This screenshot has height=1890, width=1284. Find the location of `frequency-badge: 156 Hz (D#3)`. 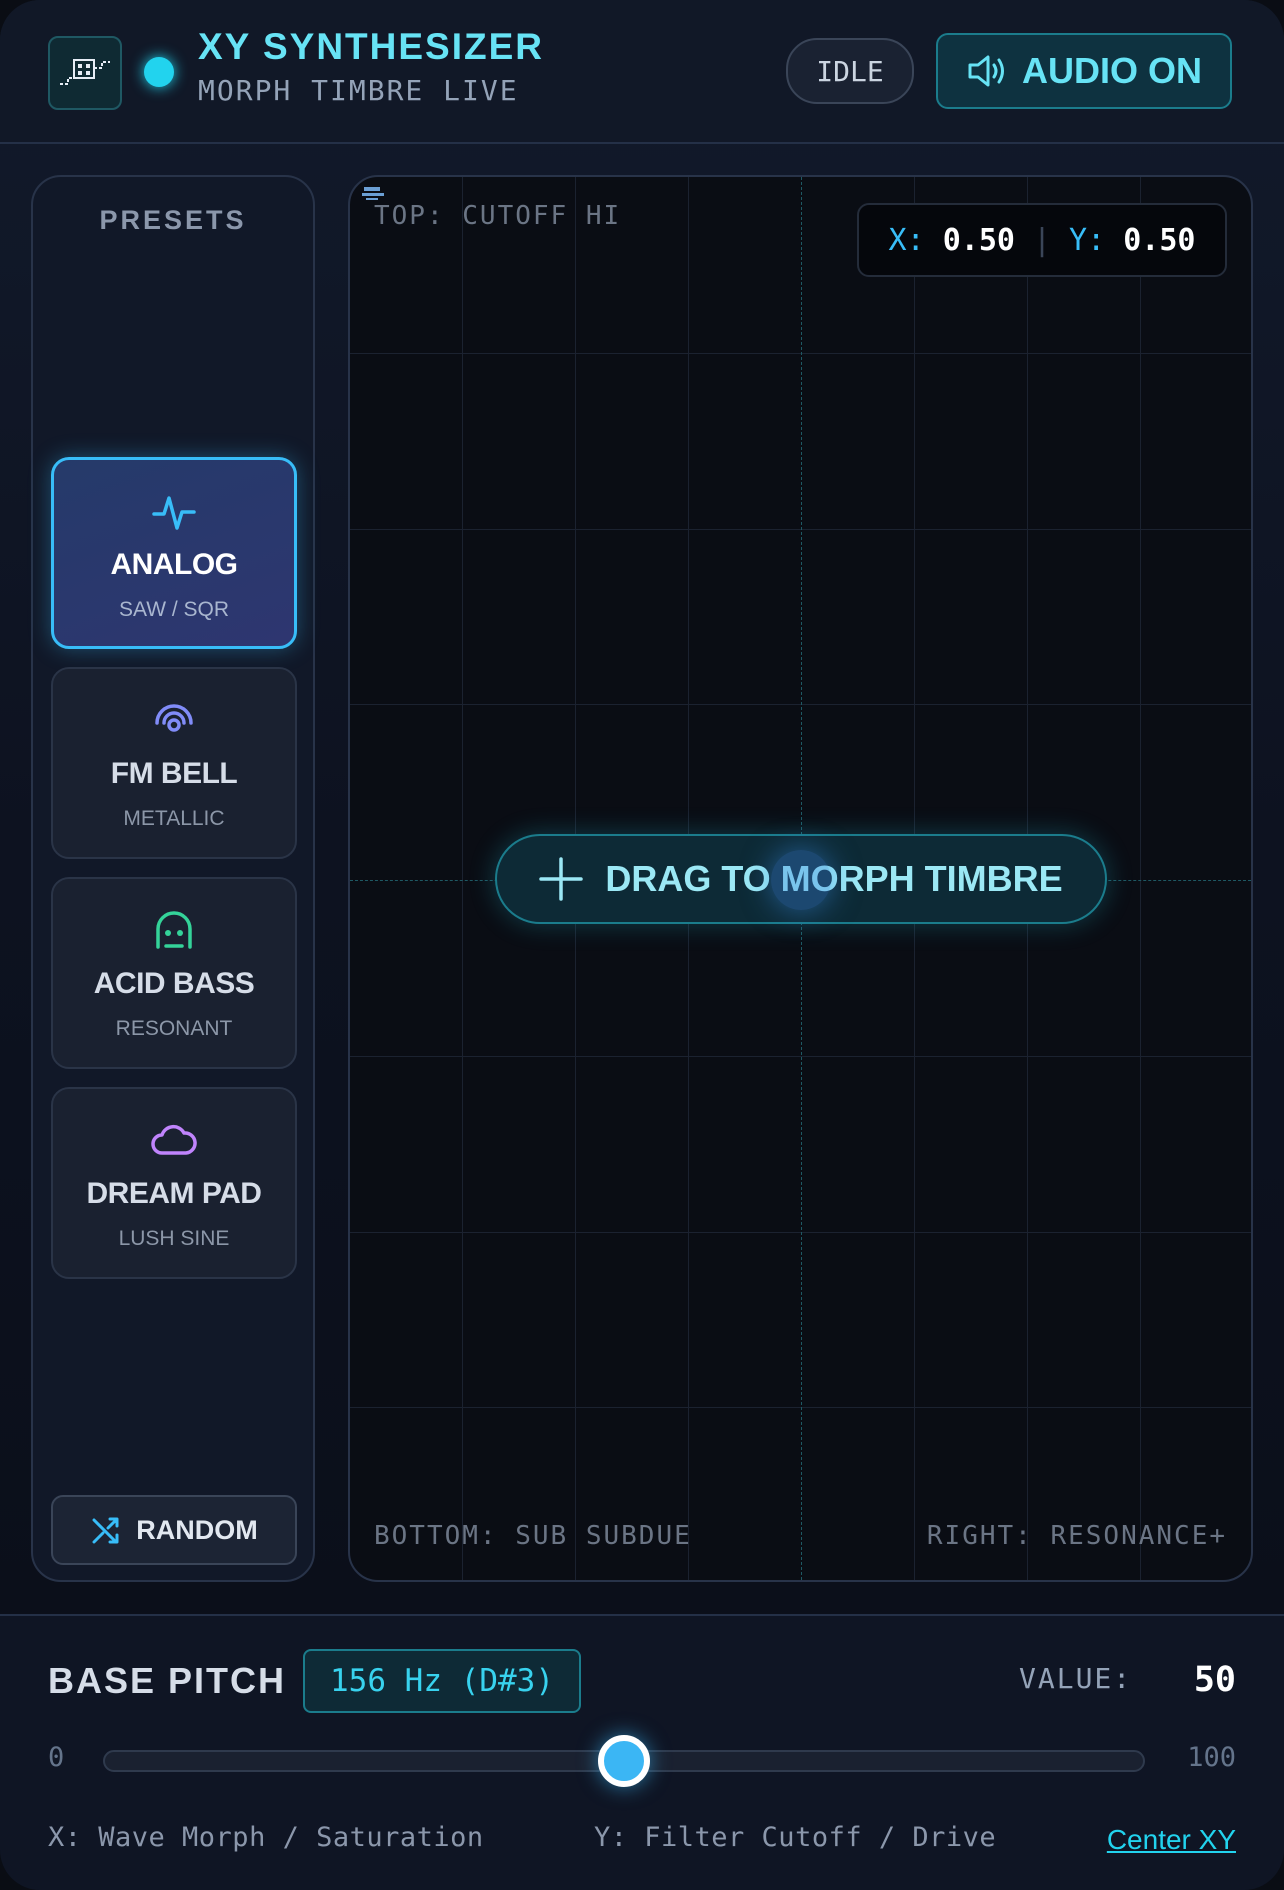

frequency-badge: 156 Hz (D#3) is located at coordinates (442, 1681).